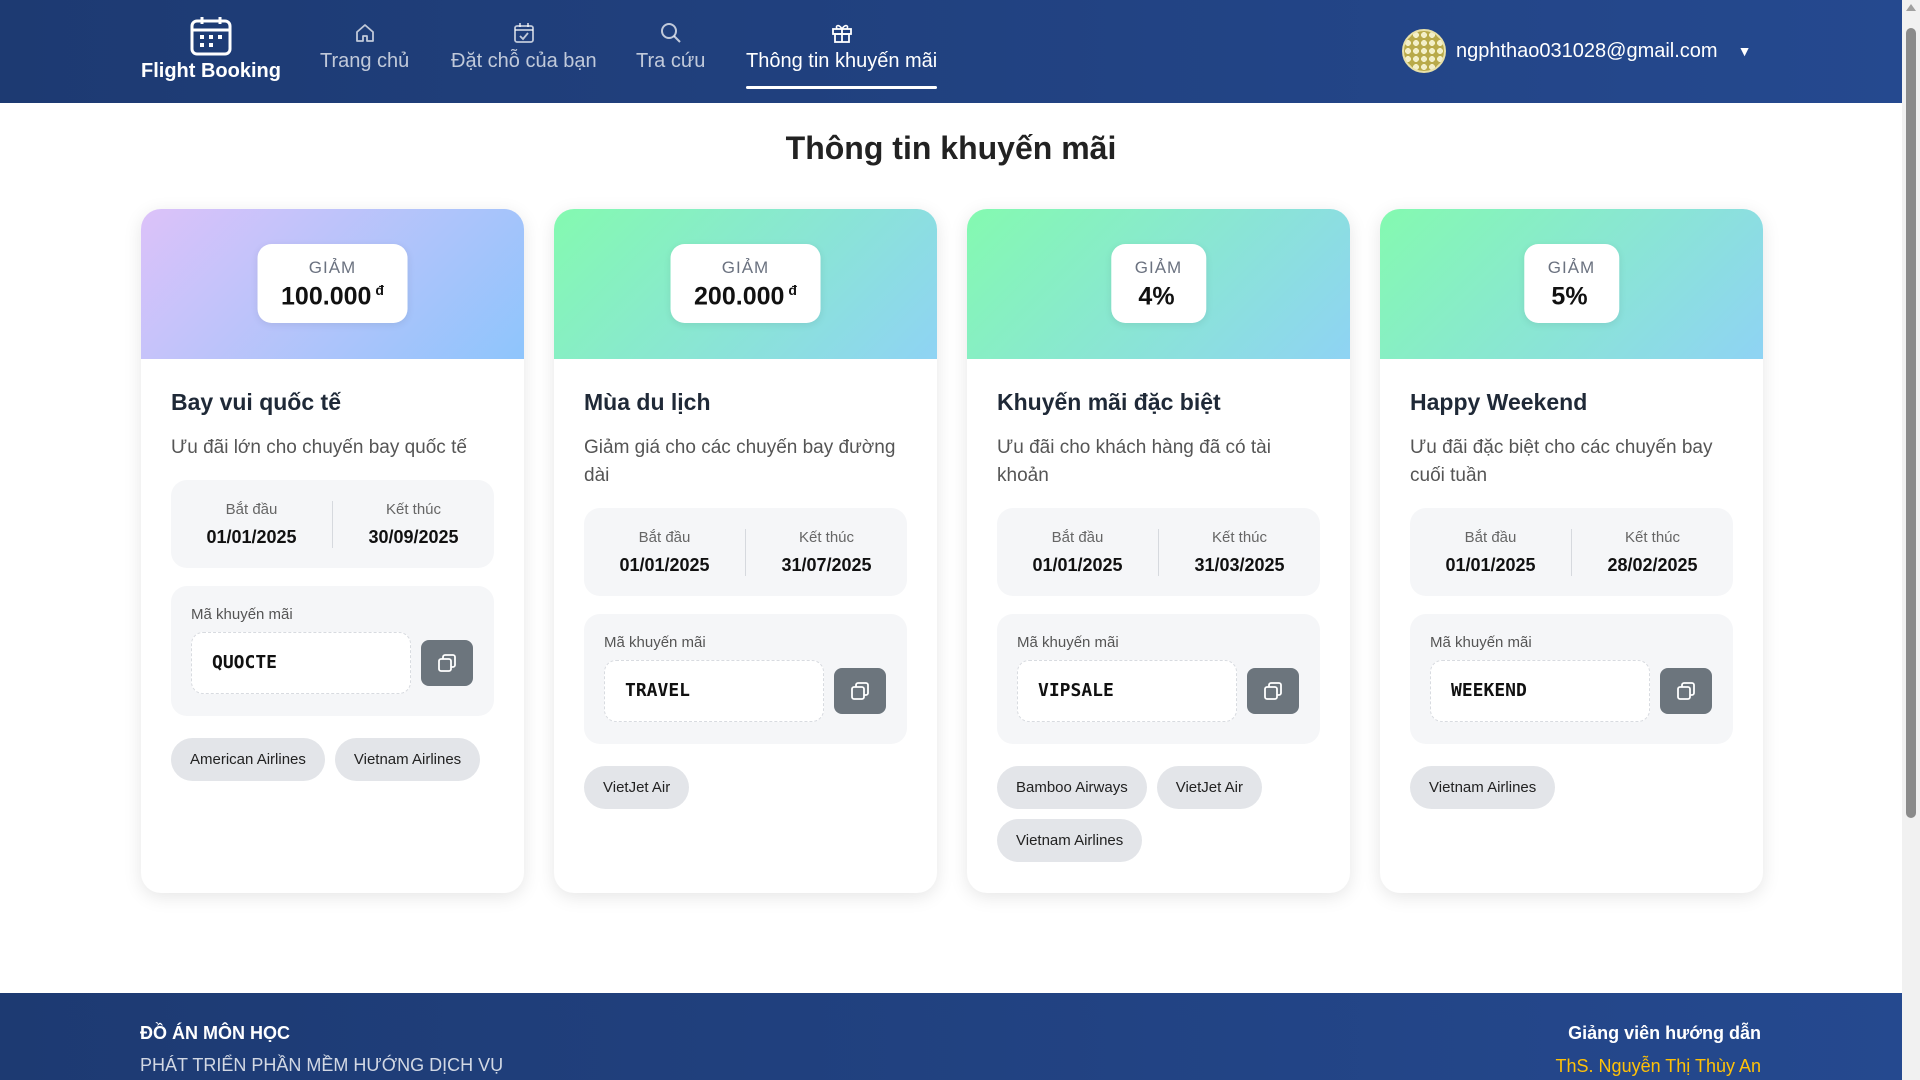 The height and width of the screenshot is (1080, 1920). I want to click on discount-badge: GIẢM 200.000 đ, so click(745, 284).